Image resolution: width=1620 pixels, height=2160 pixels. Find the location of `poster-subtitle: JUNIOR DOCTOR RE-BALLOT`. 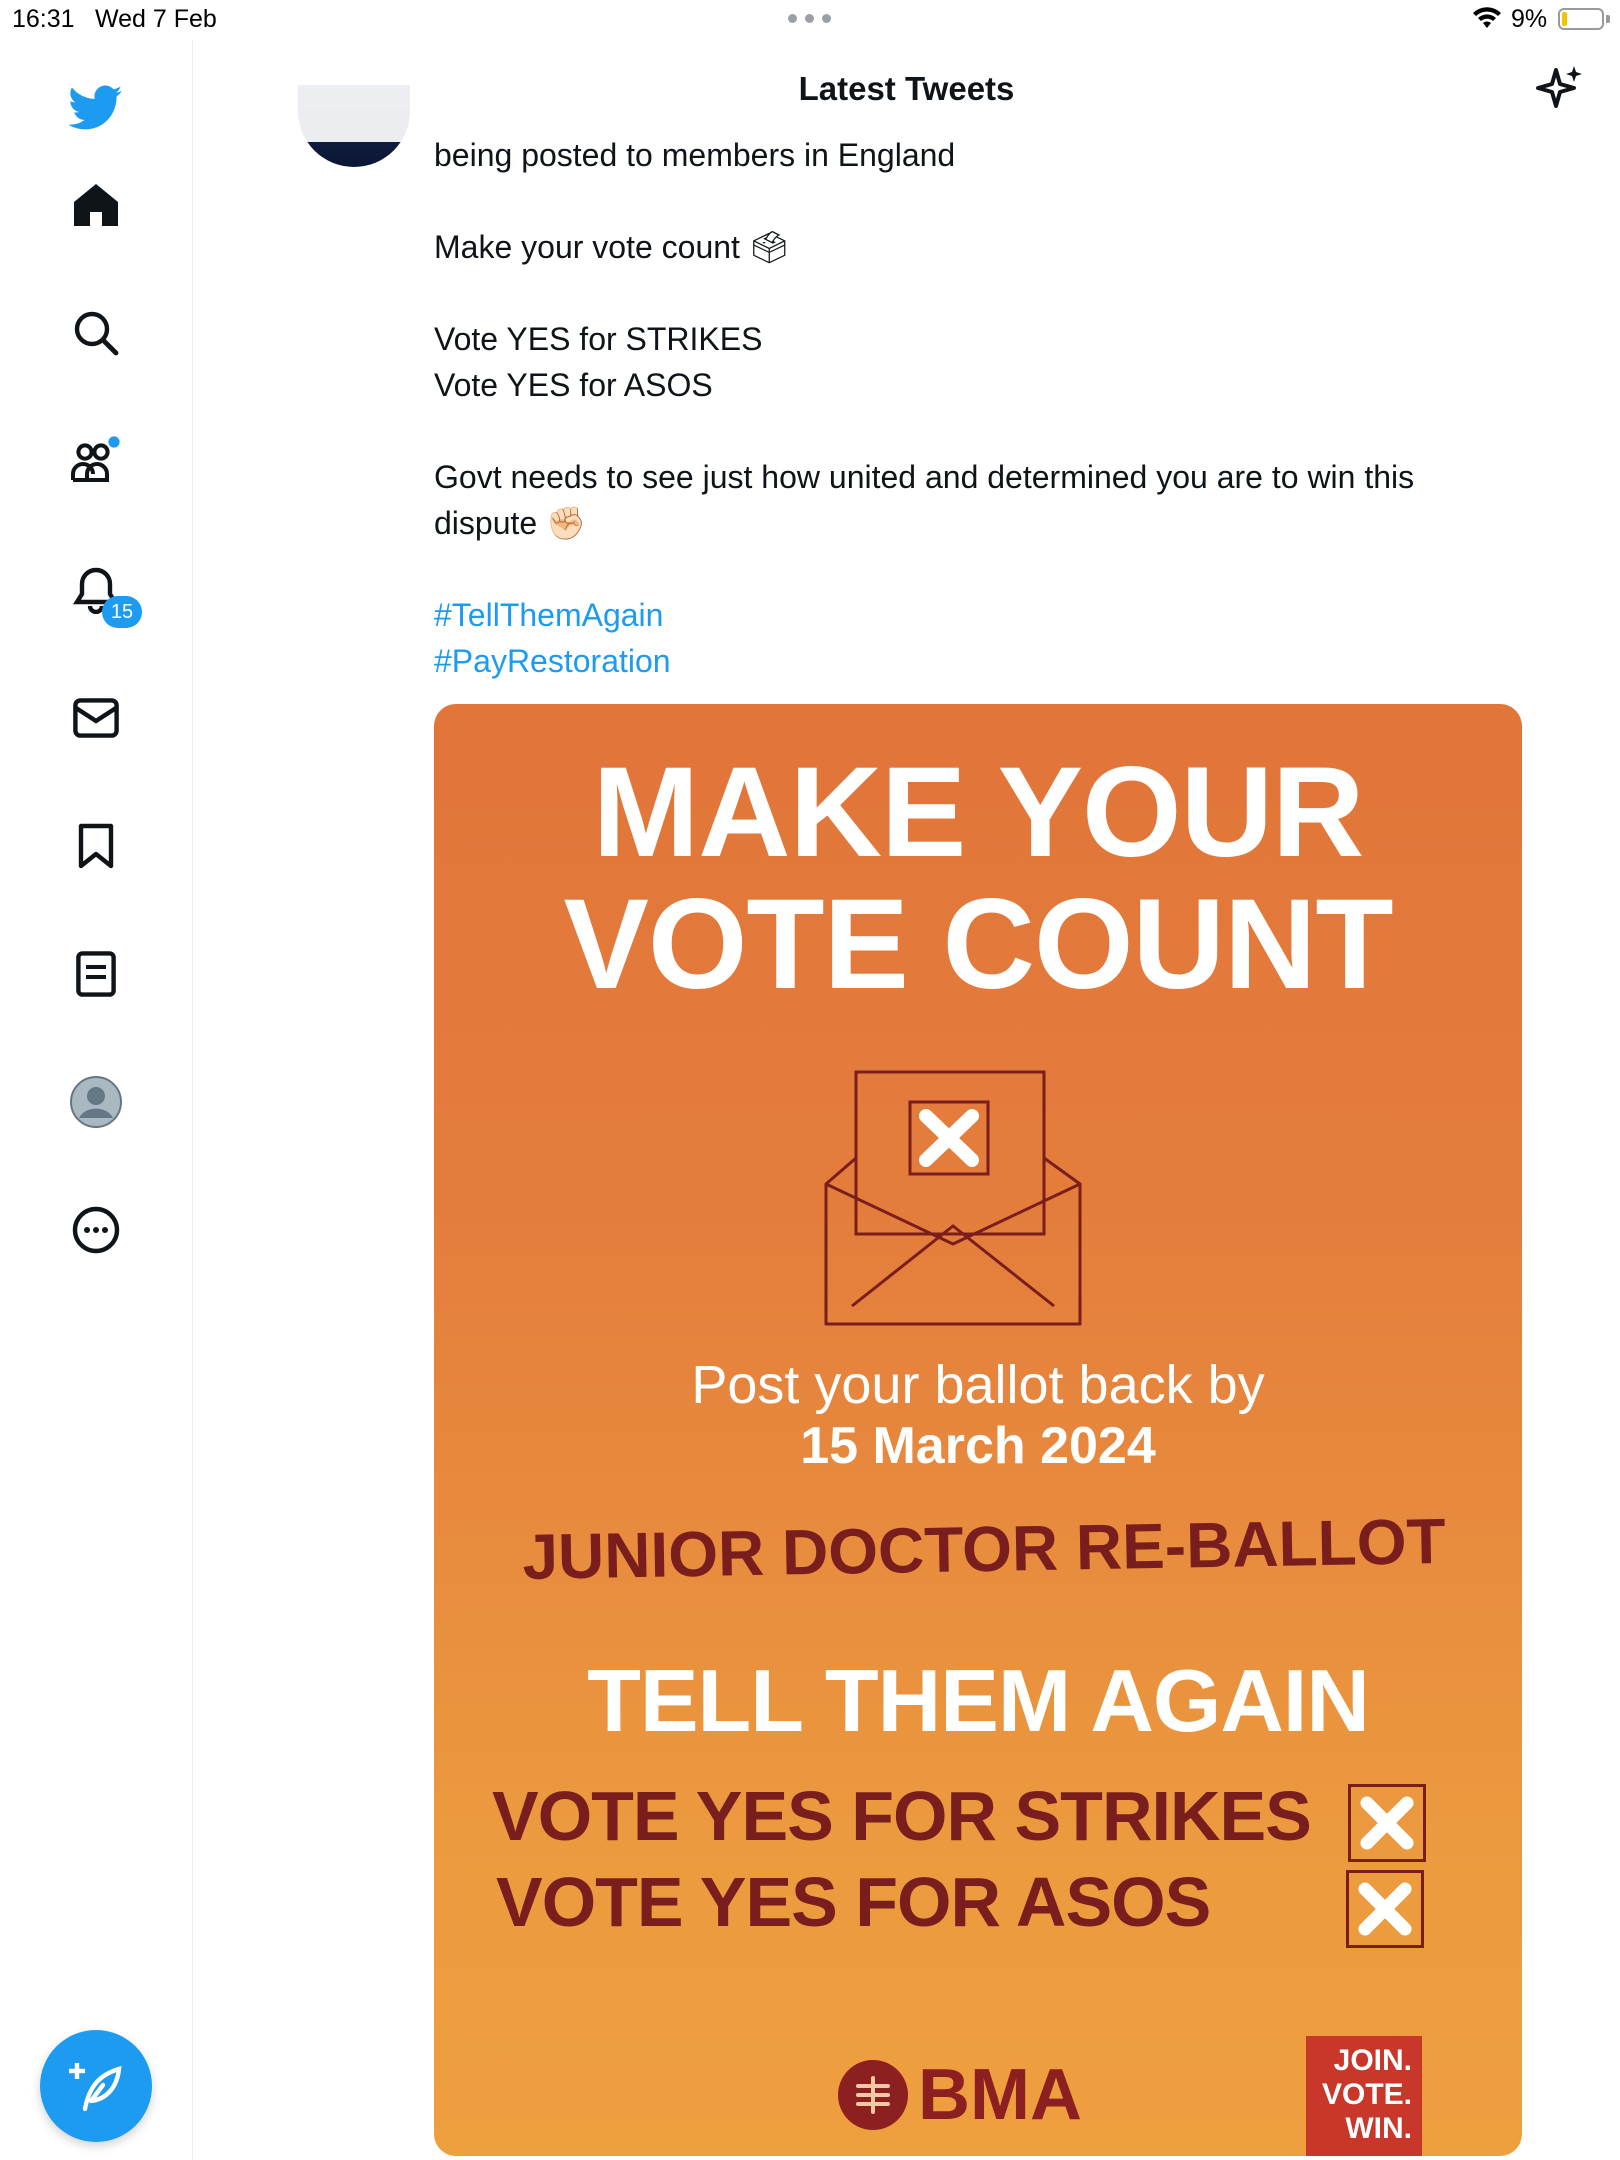

poster-subtitle: JUNIOR DOCTOR RE-BALLOT is located at coordinates (984, 1549).